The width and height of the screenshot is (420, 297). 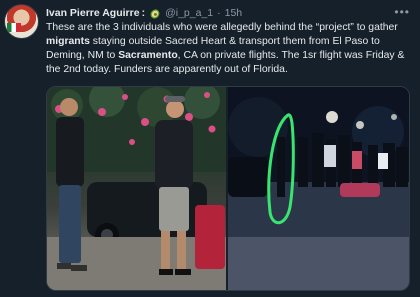 I want to click on author-display-name: Ivan Pierre Aguirre, so click(x=93, y=13).